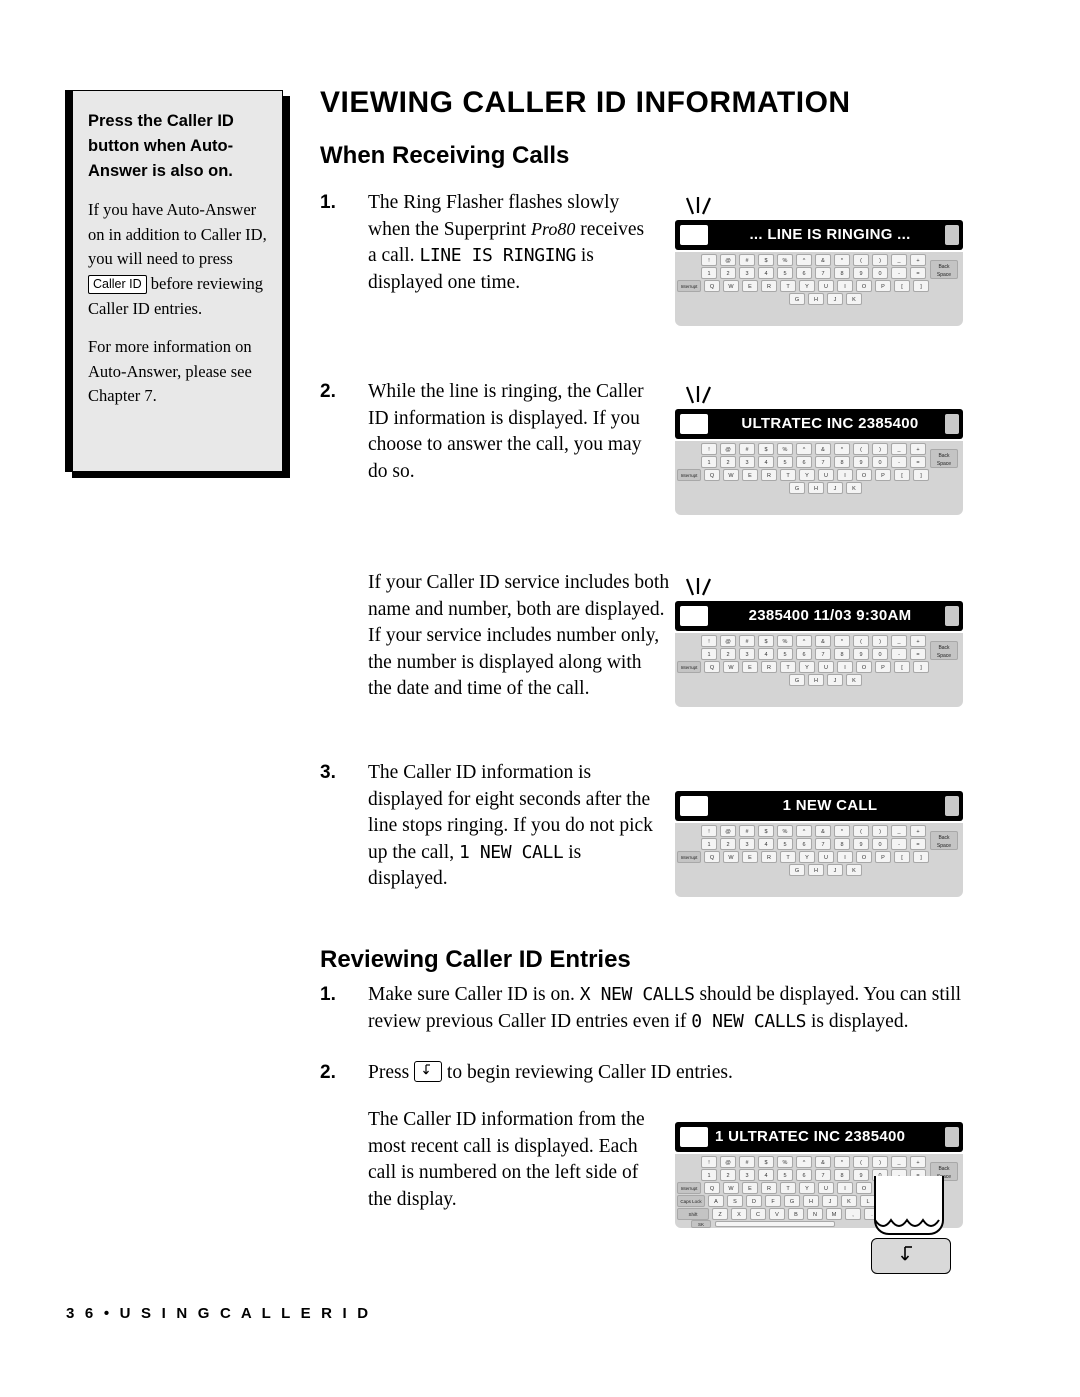  I want to click on keyboard-key: Z, so click(720, 1214).